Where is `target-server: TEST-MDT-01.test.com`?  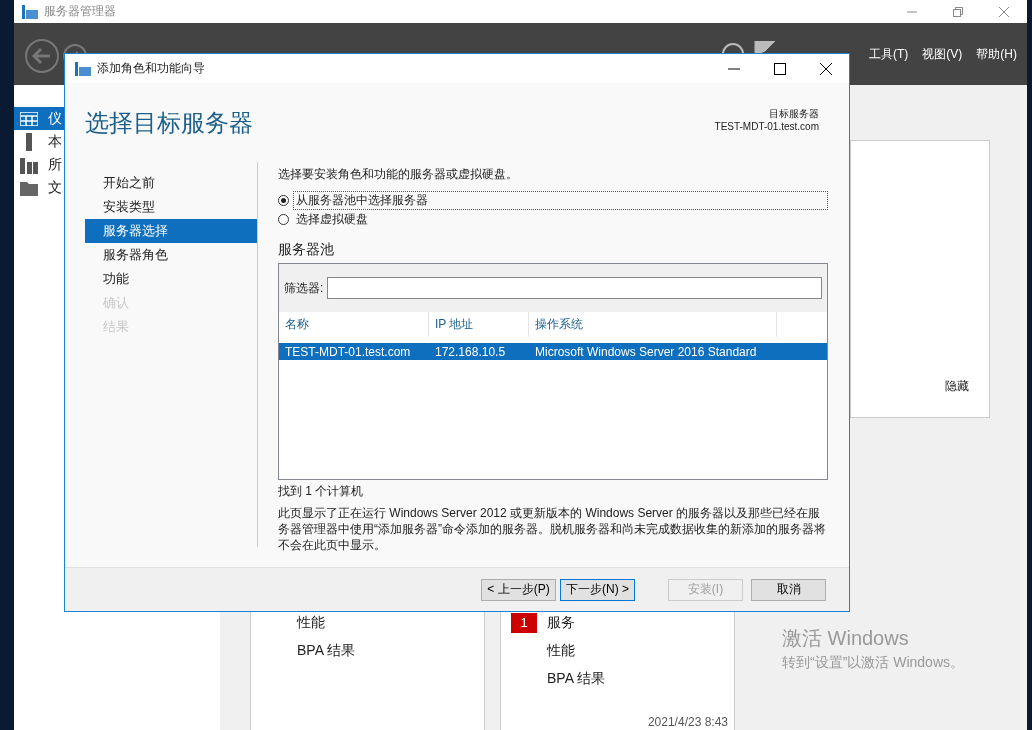 target-server: TEST-MDT-01.test.com is located at coordinates (766, 126).